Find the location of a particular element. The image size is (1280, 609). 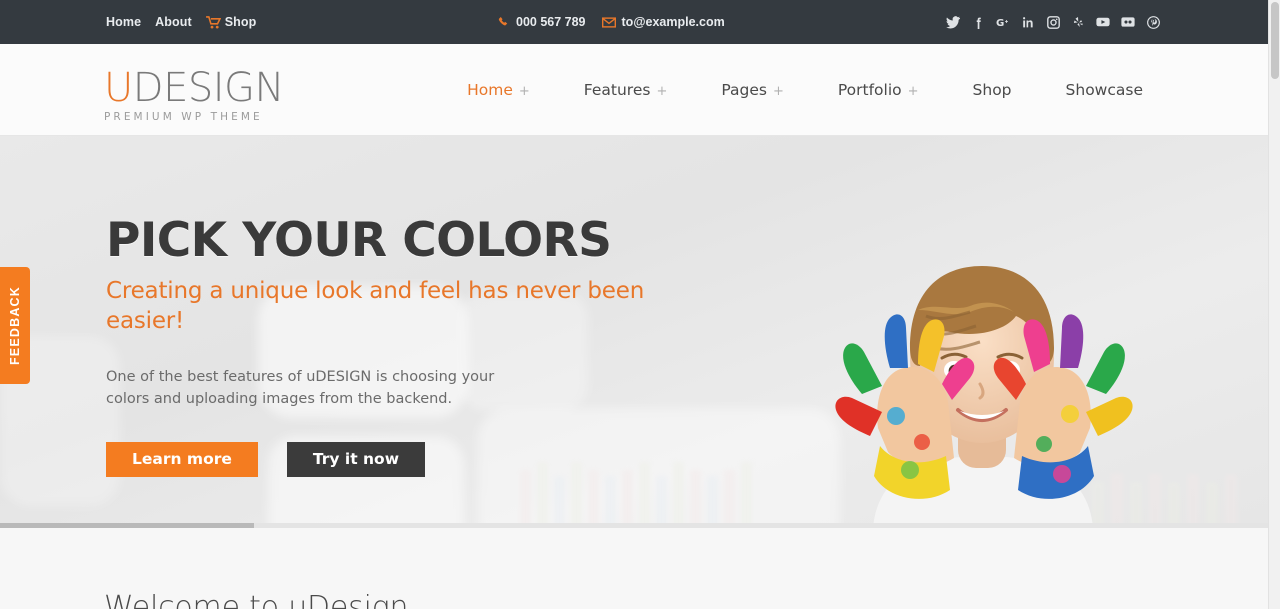

logo-rest: DESIGN is located at coordinates (208, 88).